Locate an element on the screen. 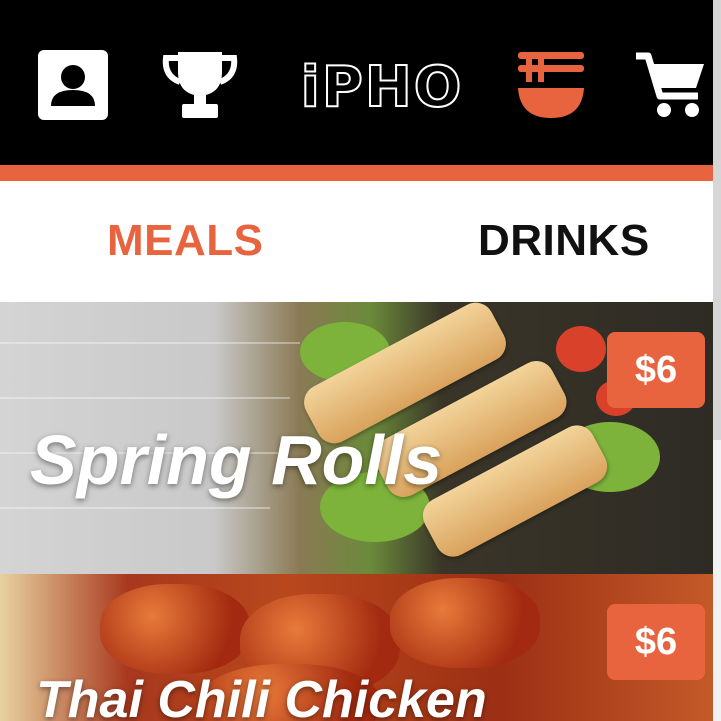 This screenshot has width=721, height=721. scrollbar is located at coordinates (717, 360).